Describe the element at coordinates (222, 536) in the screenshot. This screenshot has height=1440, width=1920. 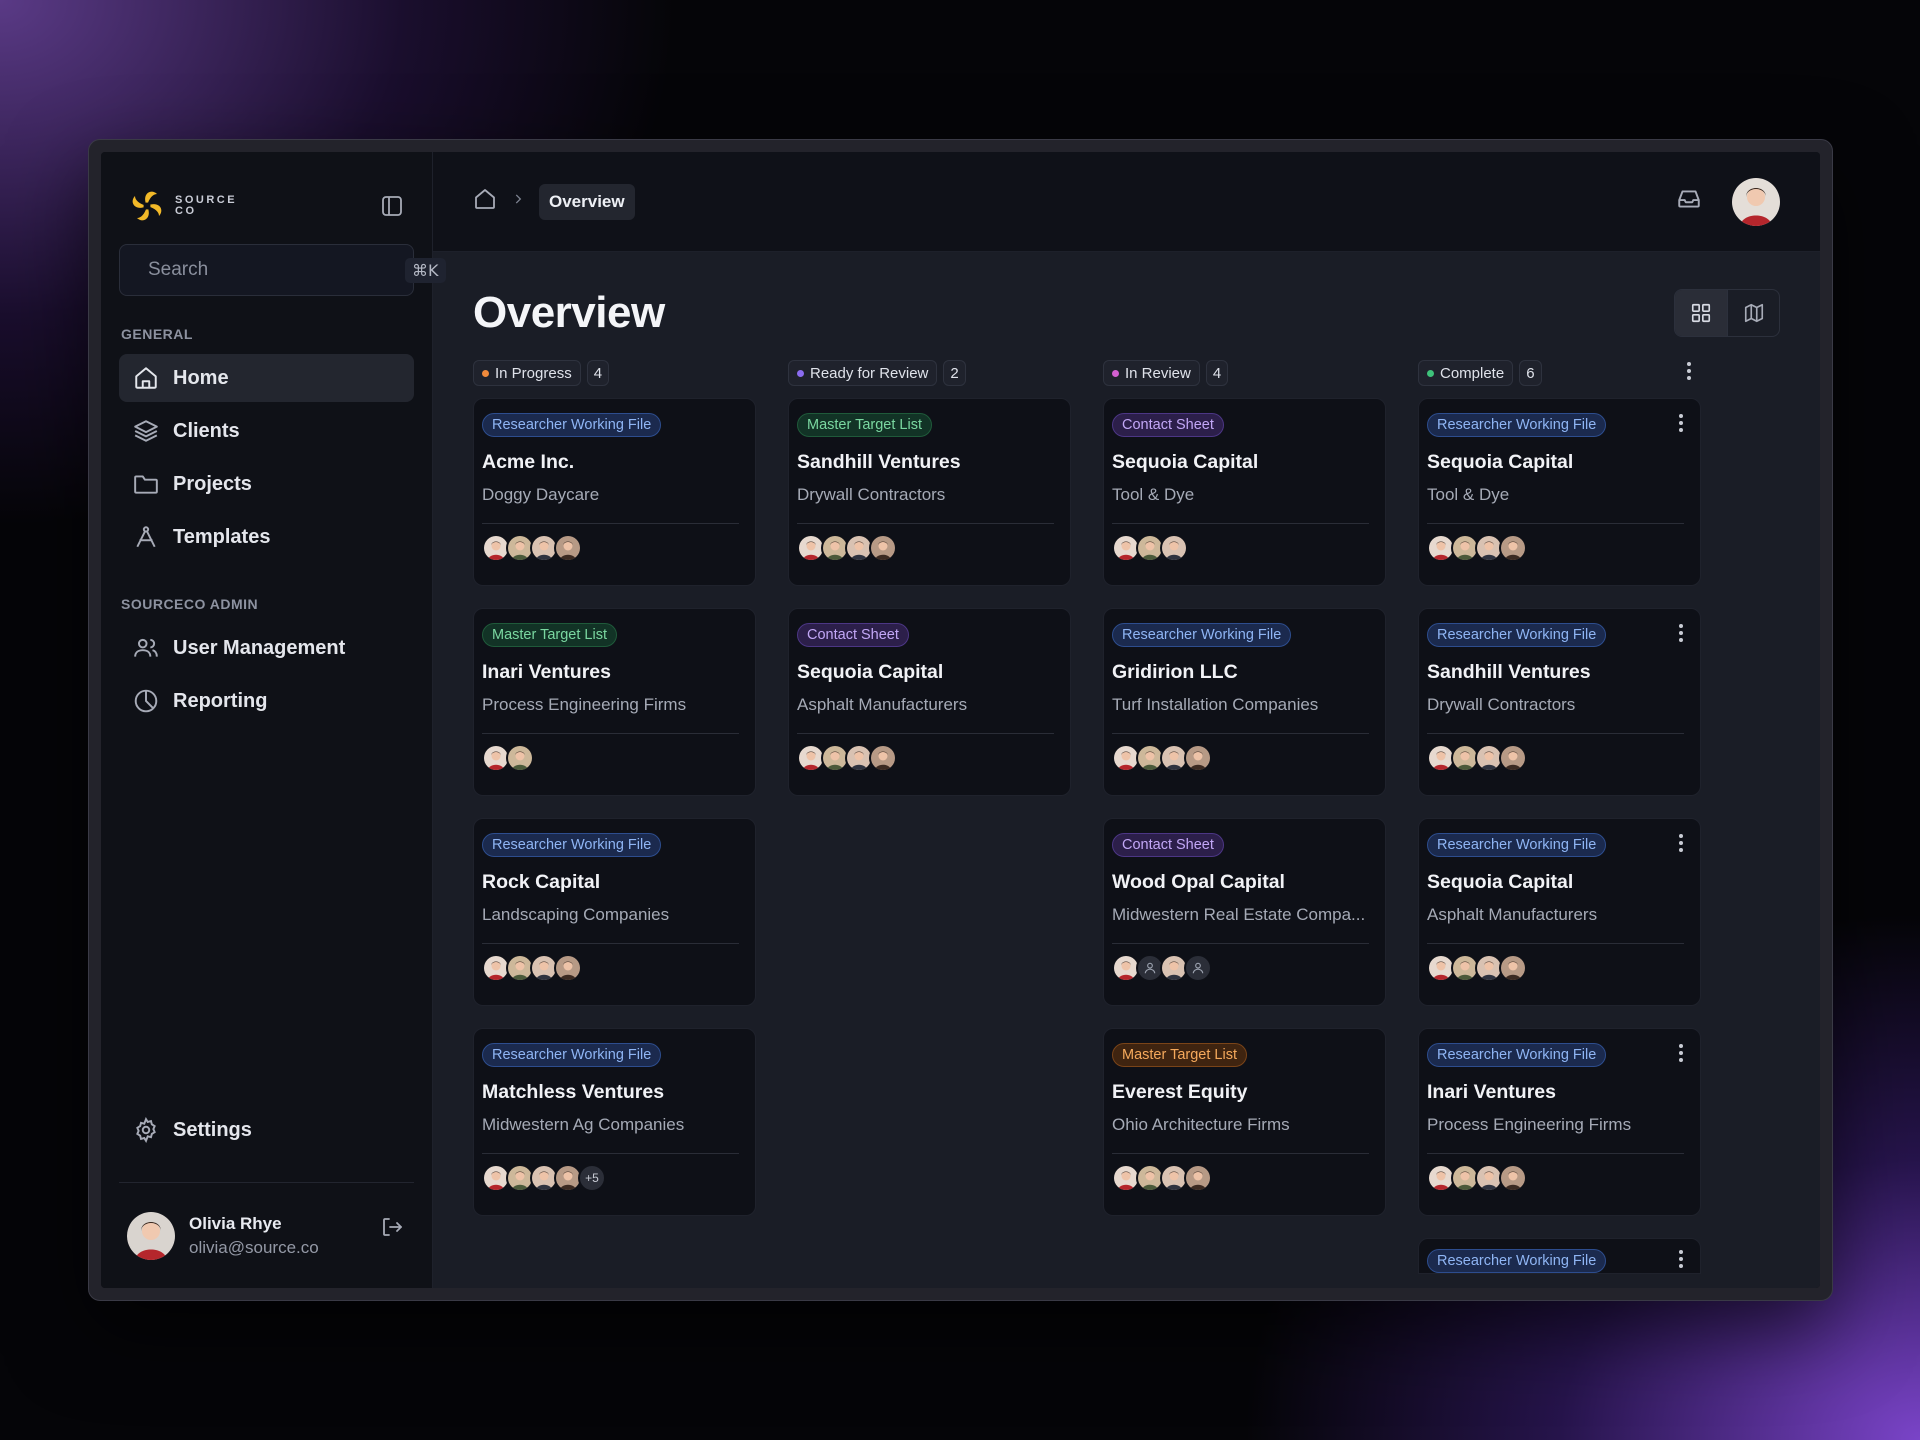
I see `sidebar-item-label: Templates` at that location.